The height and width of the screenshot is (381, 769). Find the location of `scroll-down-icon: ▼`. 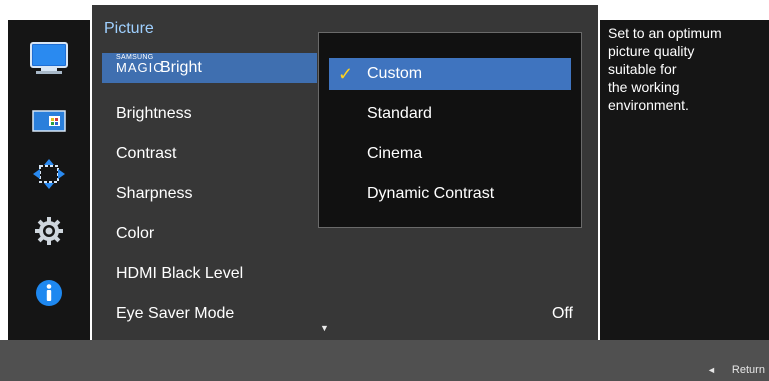

scroll-down-icon: ▼ is located at coordinates (324, 328).